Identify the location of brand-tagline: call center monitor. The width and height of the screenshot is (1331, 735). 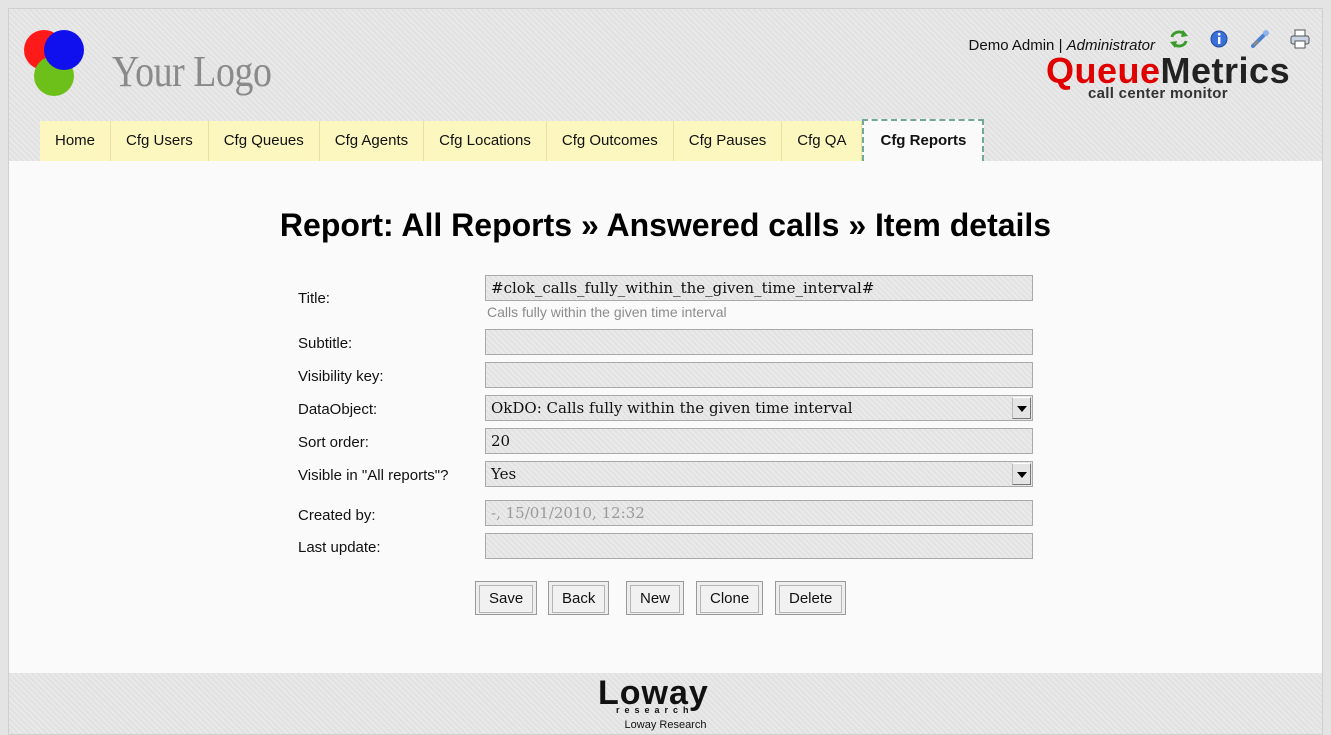
(1158, 93).